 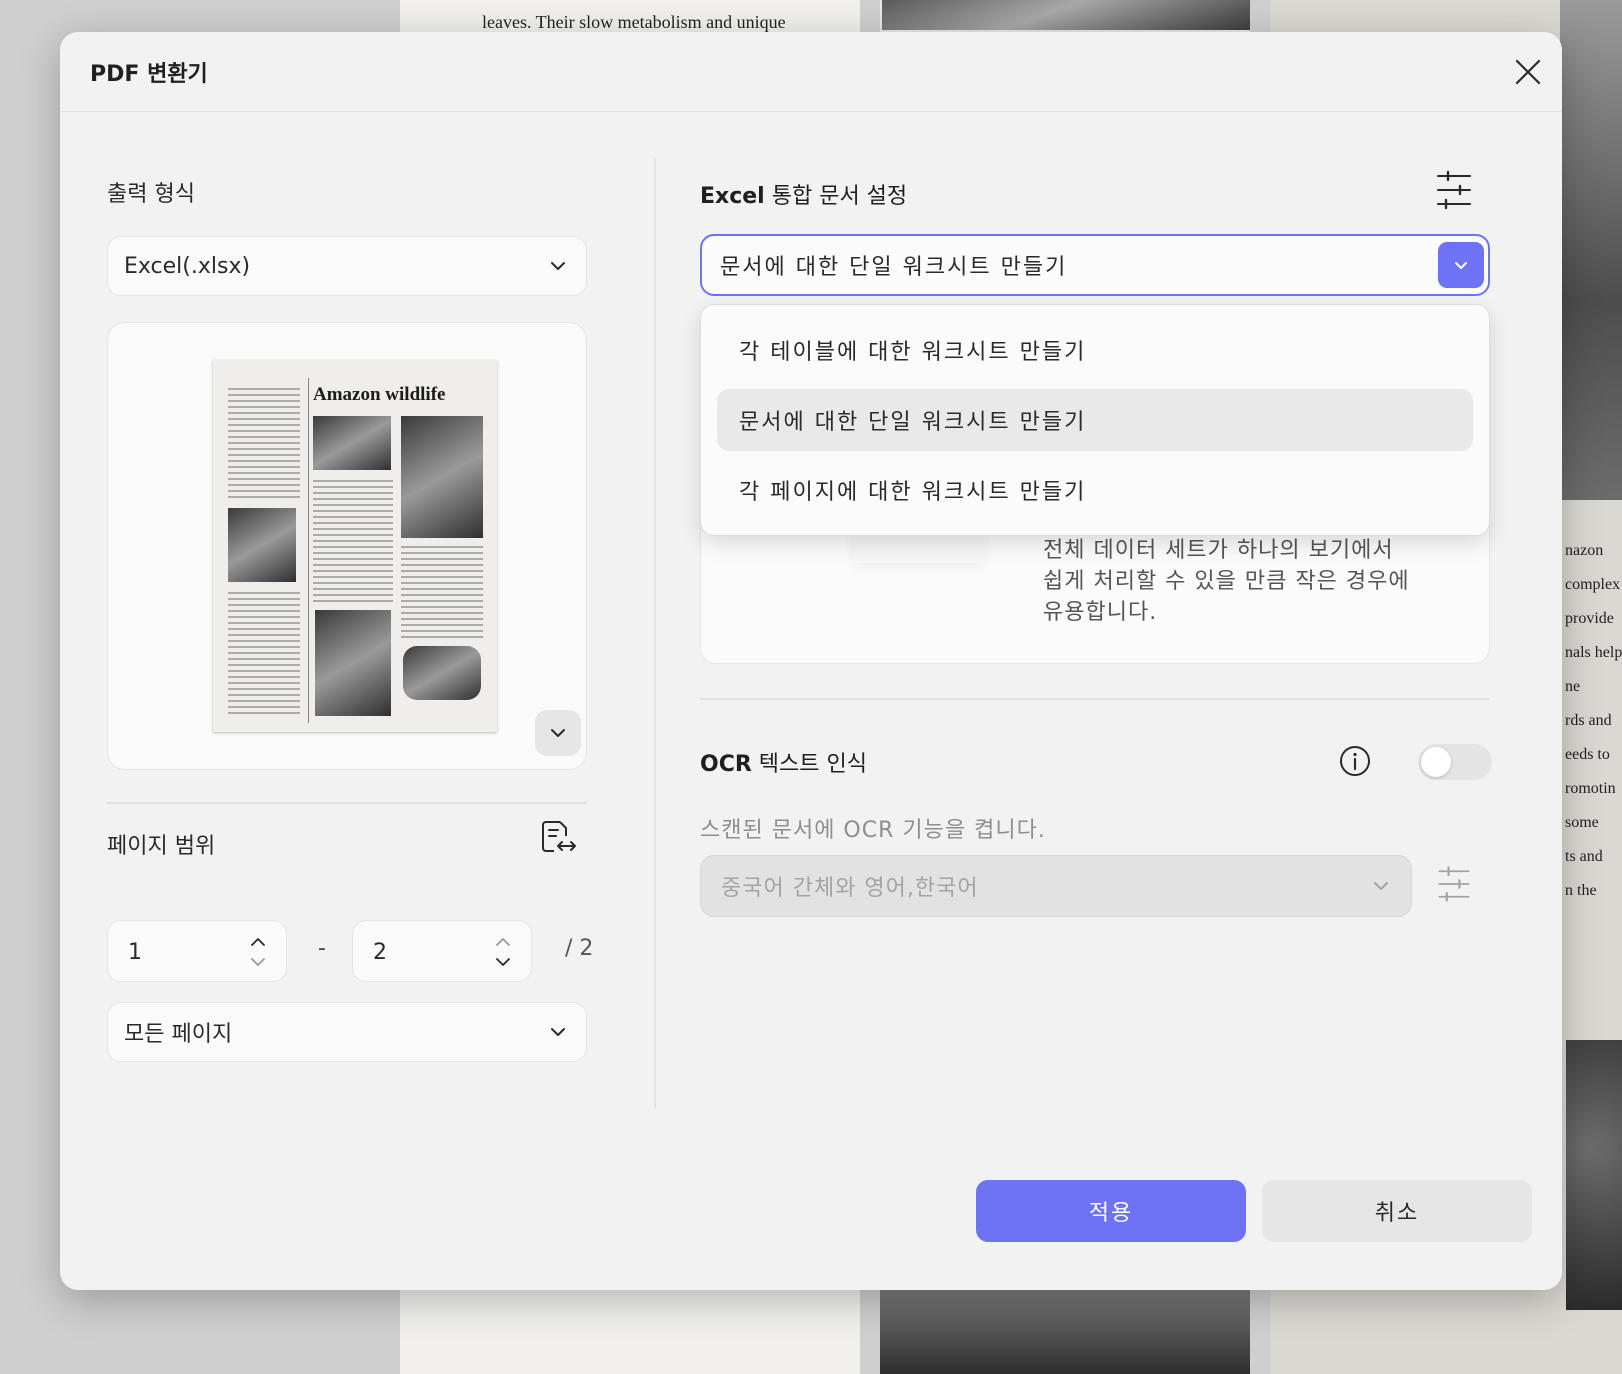 What do you see at coordinates (308, 550) in the screenshot?
I see `thumbnail-divider` at bounding box center [308, 550].